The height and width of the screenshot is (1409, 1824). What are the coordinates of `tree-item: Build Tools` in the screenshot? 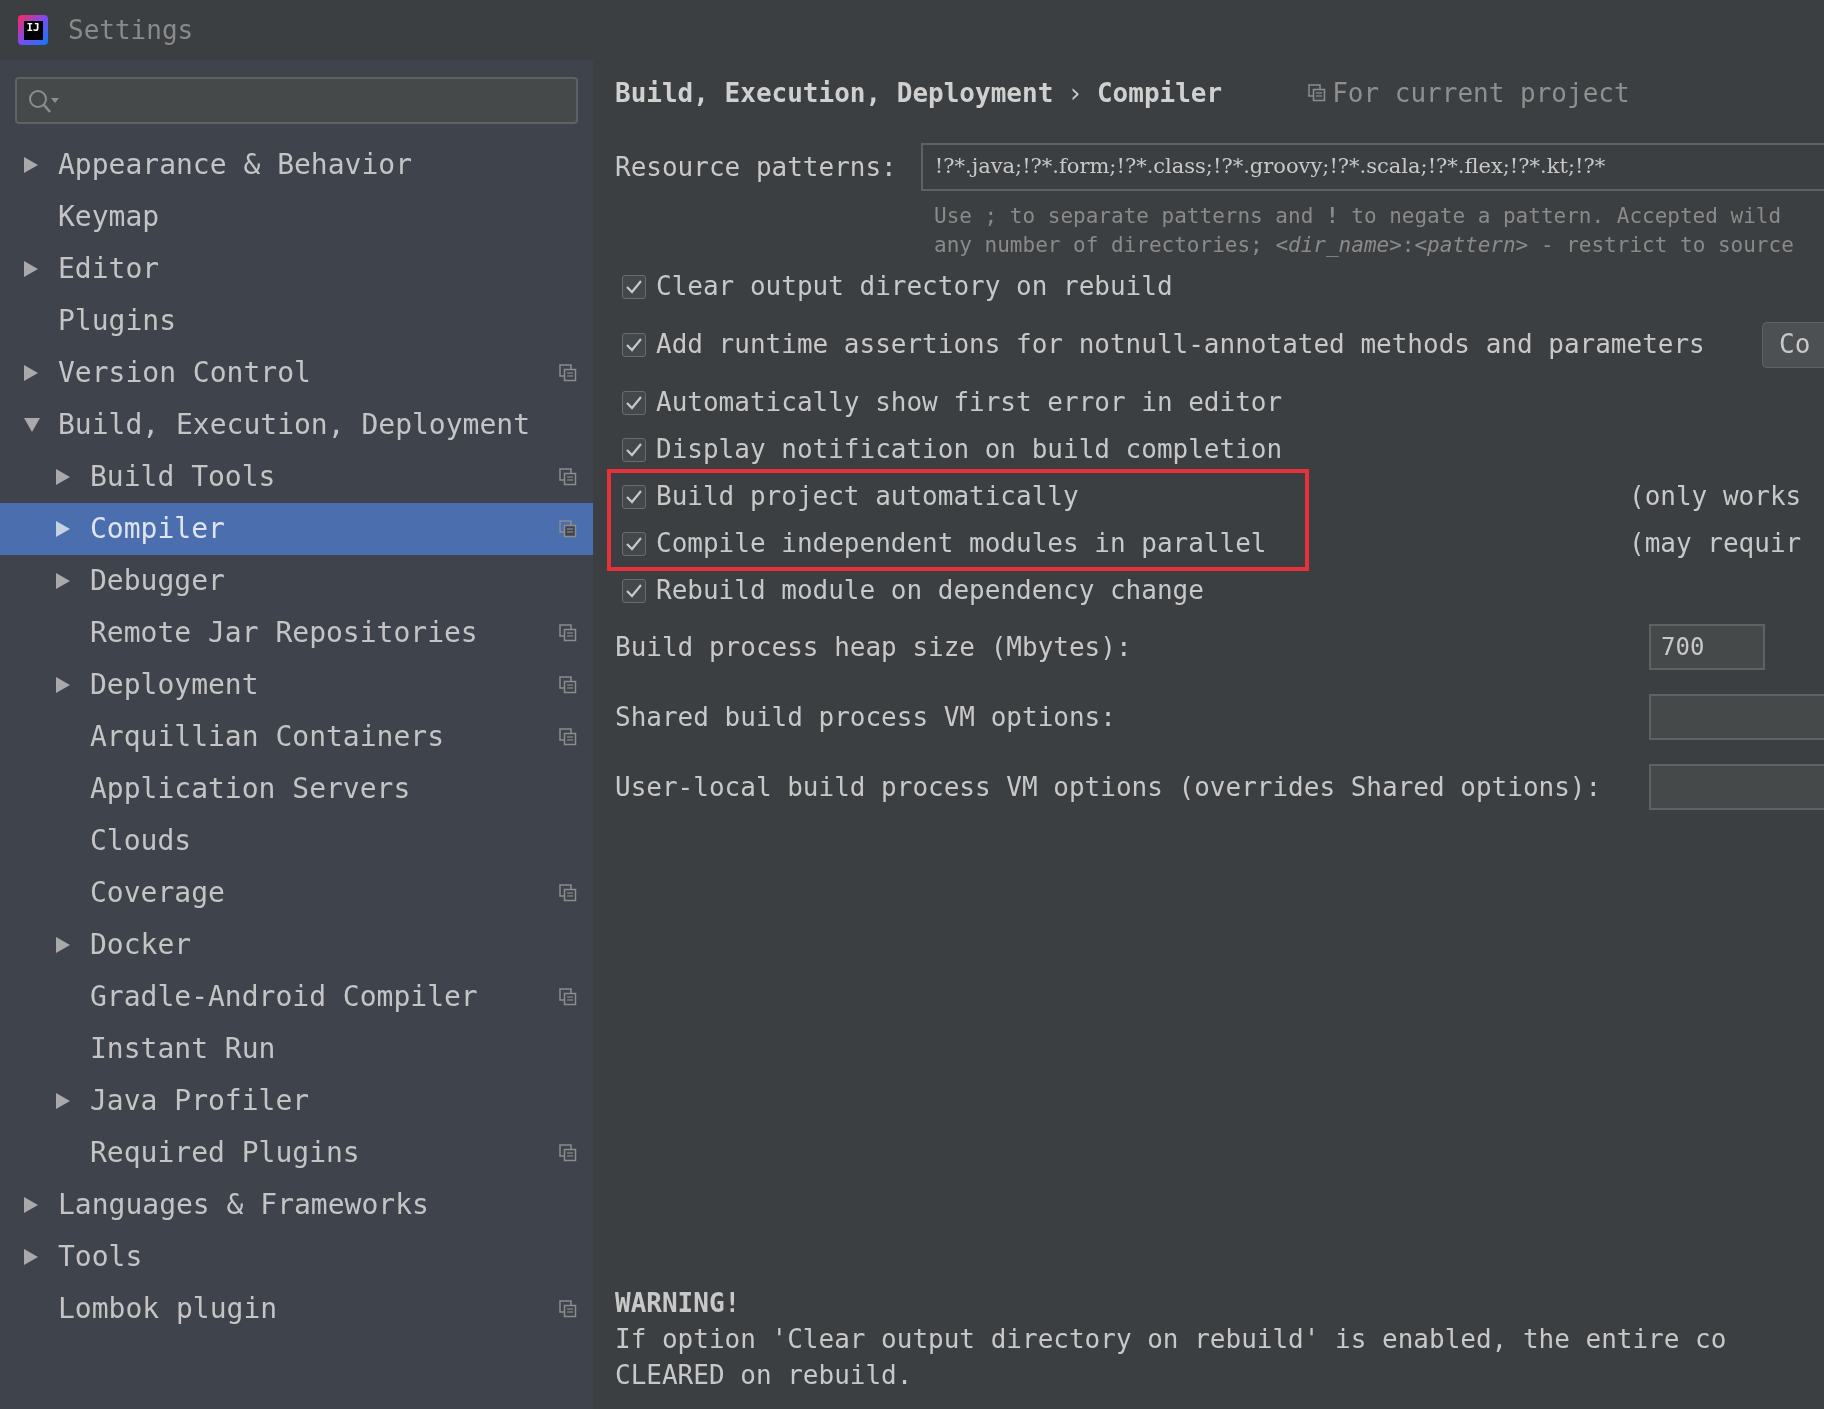 It's located at (296, 477).